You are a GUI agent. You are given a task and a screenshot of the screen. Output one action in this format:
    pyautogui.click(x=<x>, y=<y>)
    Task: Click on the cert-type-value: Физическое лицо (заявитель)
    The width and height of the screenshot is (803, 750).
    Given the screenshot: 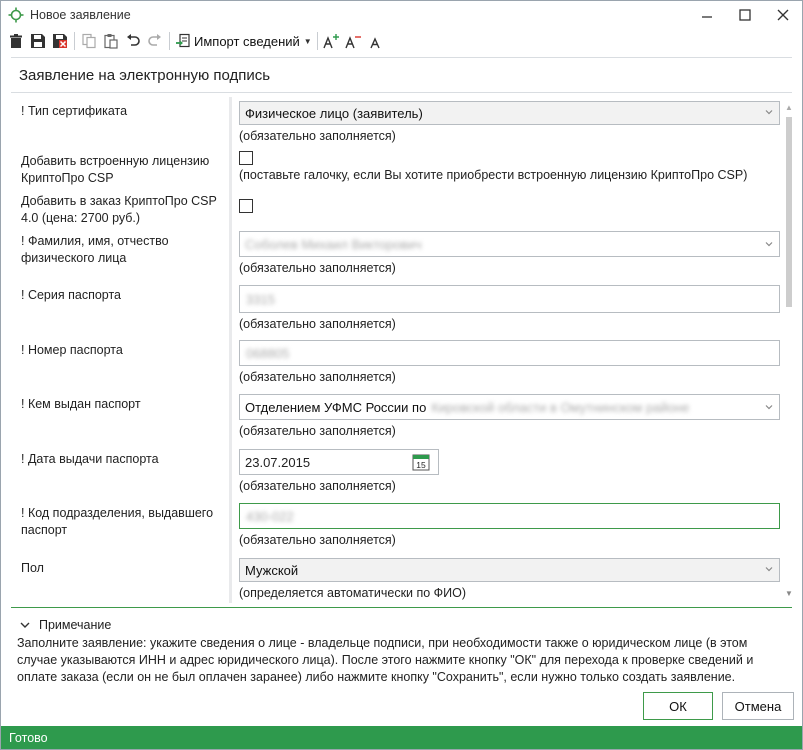 What is the action you would take?
    pyautogui.click(x=334, y=113)
    